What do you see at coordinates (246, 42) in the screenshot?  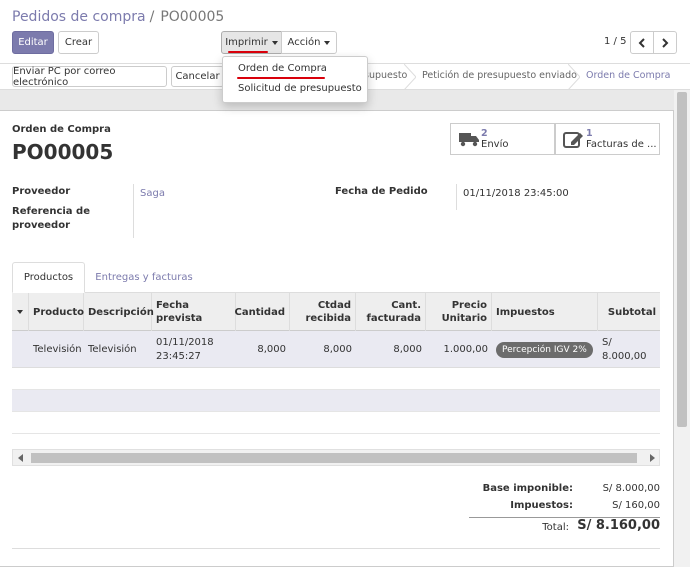 I see `print-button-label: Imprimir` at bounding box center [246, 42].